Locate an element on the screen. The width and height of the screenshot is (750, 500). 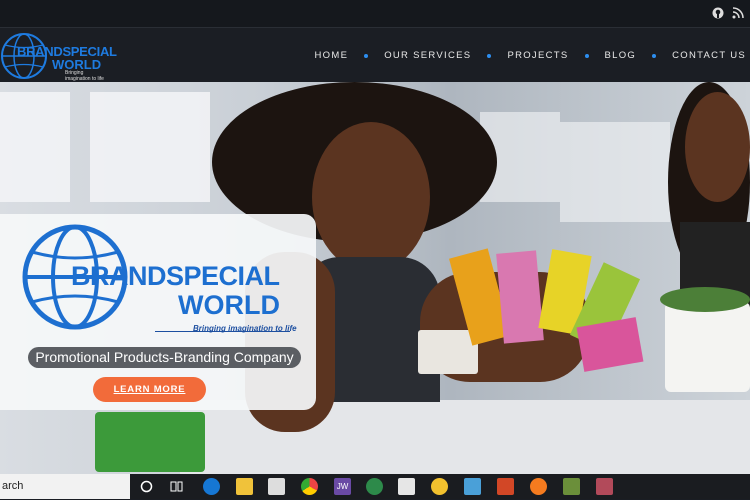
app-icon is located at coordinates (374, 486).